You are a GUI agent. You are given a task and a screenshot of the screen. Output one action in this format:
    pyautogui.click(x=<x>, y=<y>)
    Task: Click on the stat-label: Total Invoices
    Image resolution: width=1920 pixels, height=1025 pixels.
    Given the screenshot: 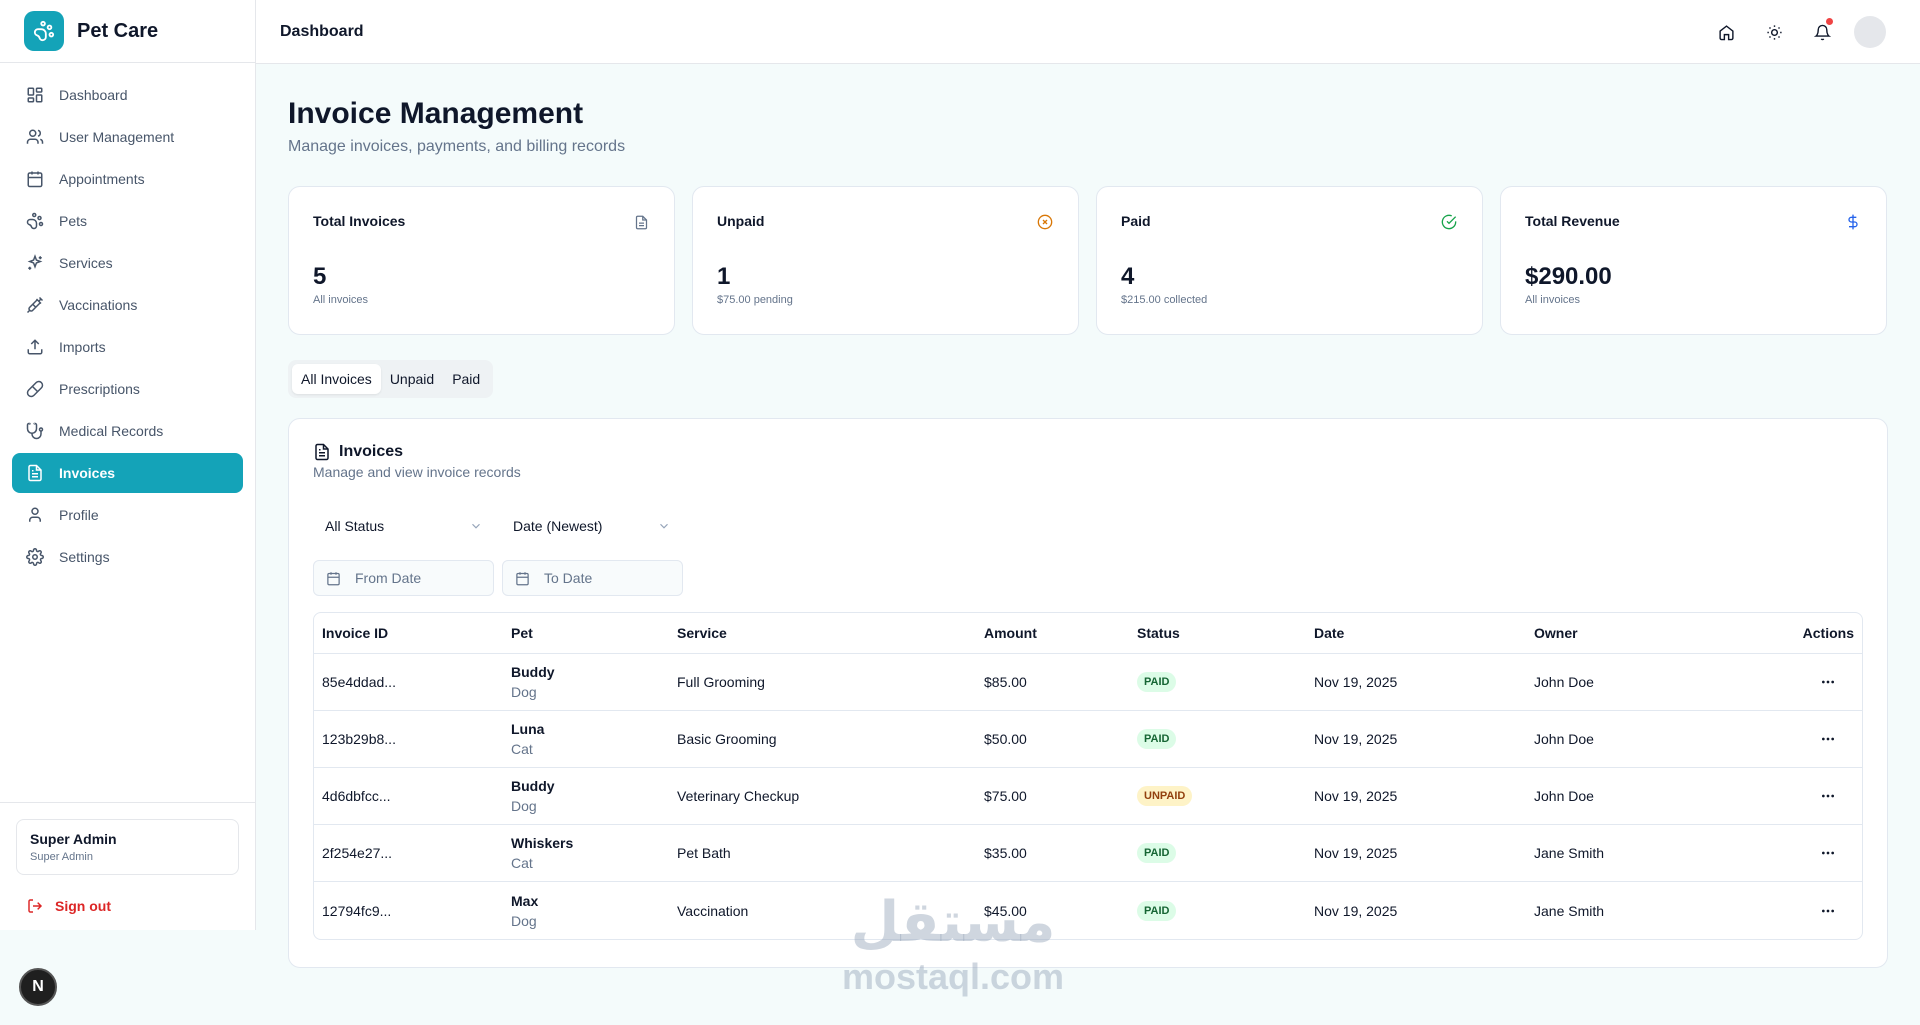 What is the action you would take?
    pyautogui.click(x=359, y=221)
    